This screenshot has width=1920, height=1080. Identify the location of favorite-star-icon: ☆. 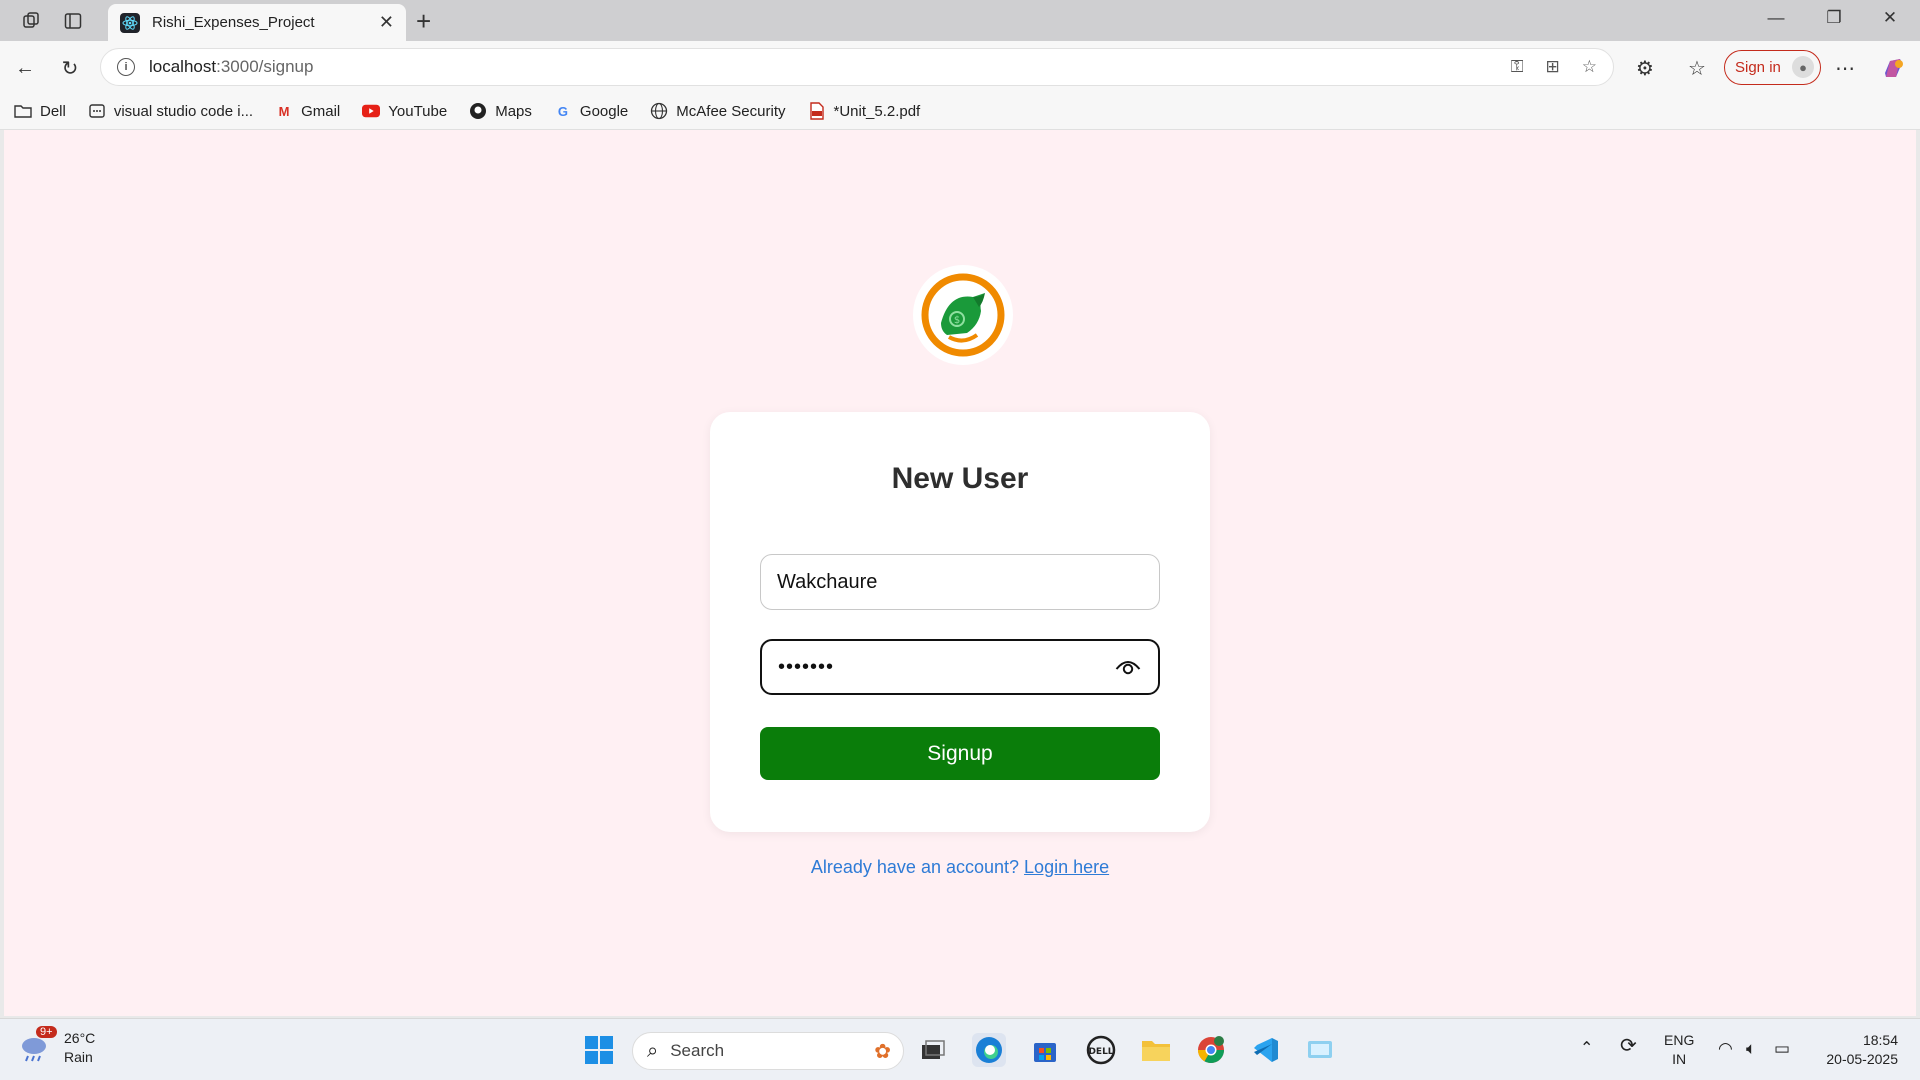
(1589, 67).